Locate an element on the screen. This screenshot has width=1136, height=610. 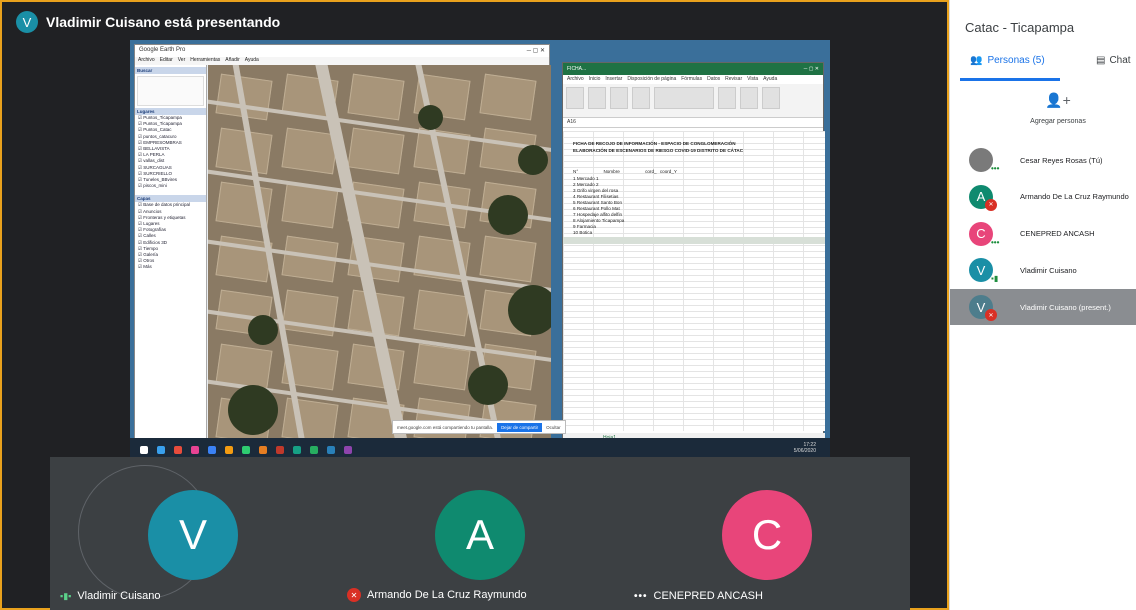
windows-start-icon is located at coordinates (144, 450).